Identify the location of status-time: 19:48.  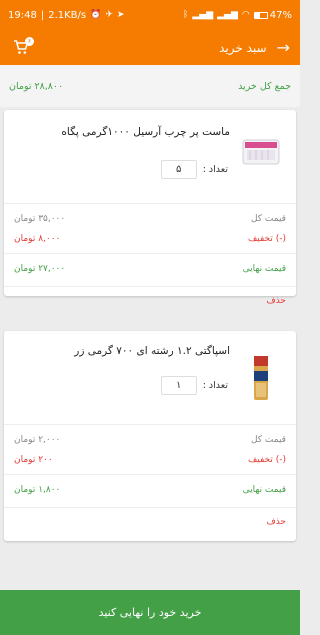
(22, 15).